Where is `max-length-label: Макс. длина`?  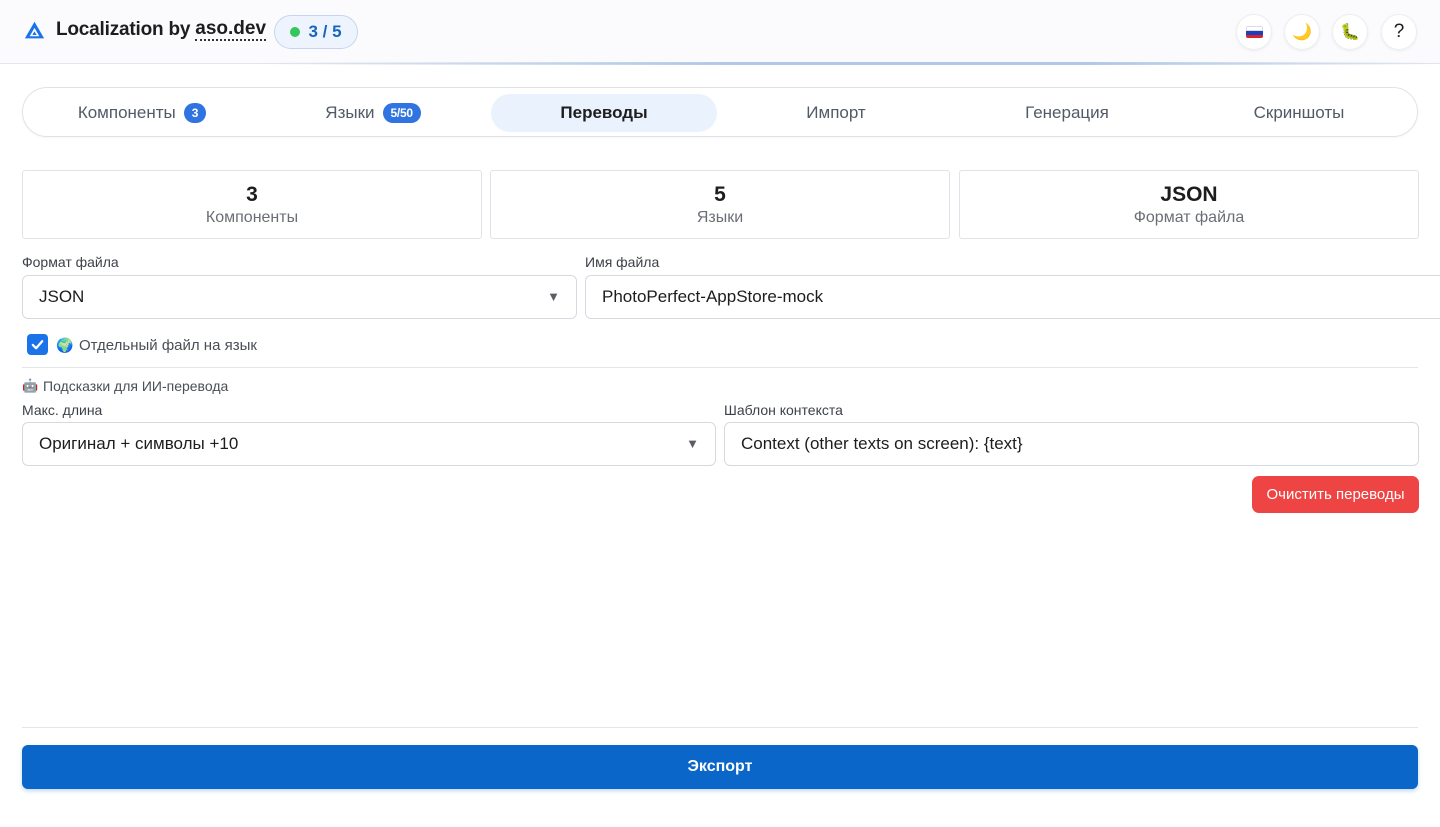
max-length-label: Макс. длина is located at coordinates (62, 410).